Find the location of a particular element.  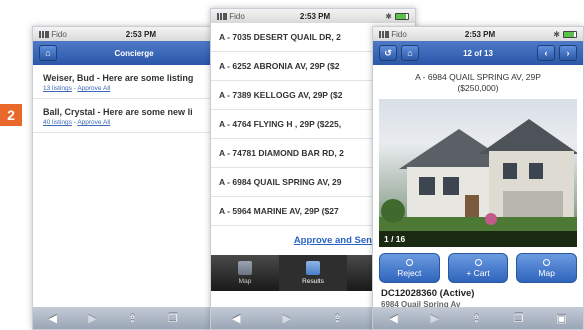

title-bar: ↺ ⌂ 12 of 13 ‹ › is located at coordinates (478, 53).